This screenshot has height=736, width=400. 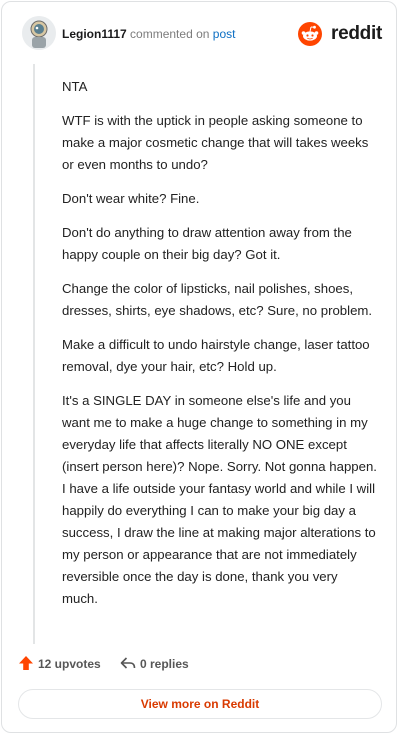 I want to click on username-link: Legion1117, so click(x=94, y=34).